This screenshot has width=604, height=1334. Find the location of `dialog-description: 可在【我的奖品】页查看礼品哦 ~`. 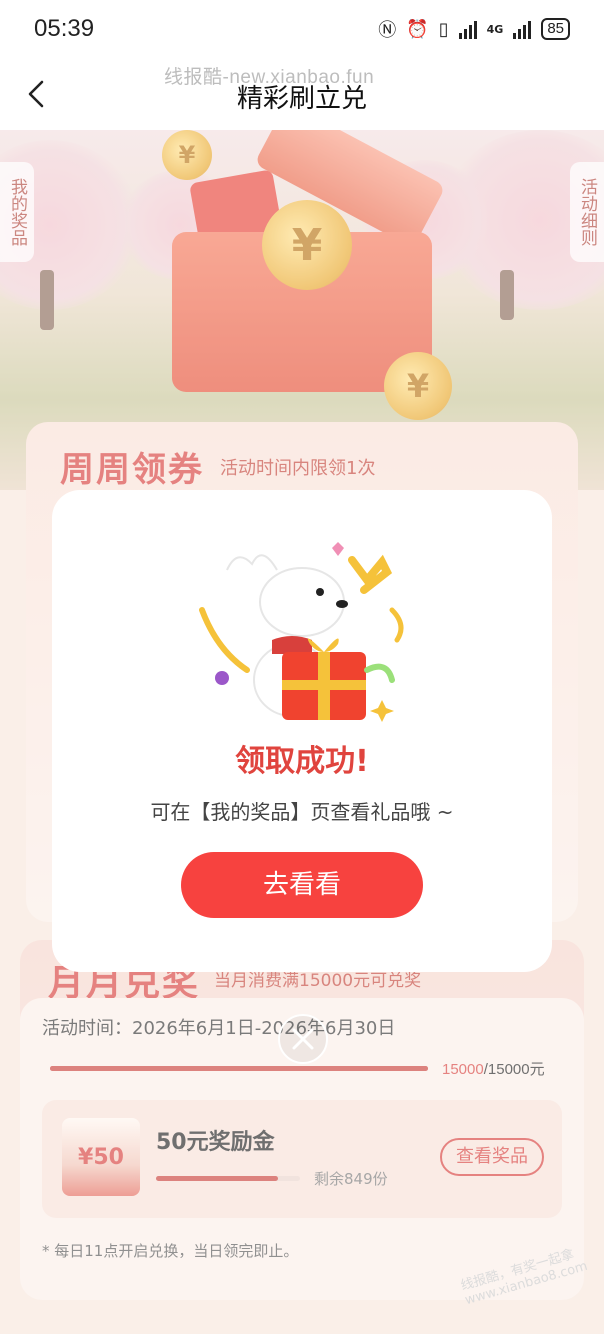

dialog-description: 可在【我的奖品】页查看礼品哦 ~ is located at coordinates (302, 812).